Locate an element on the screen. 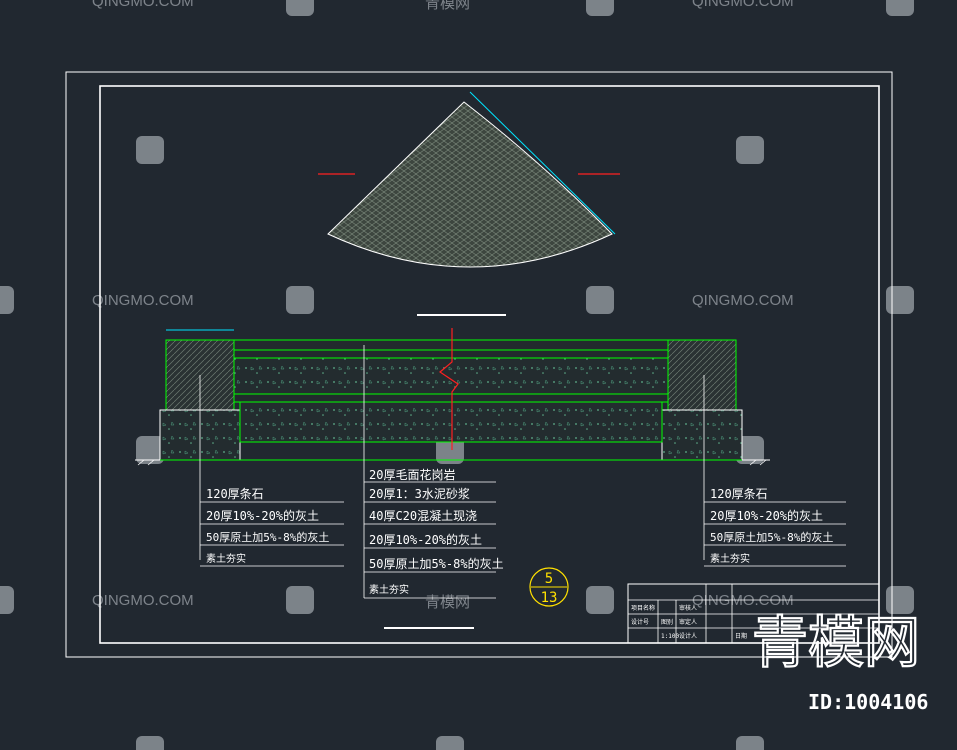  title-block-cell: 审定人 is located at coordinates (688, 622).